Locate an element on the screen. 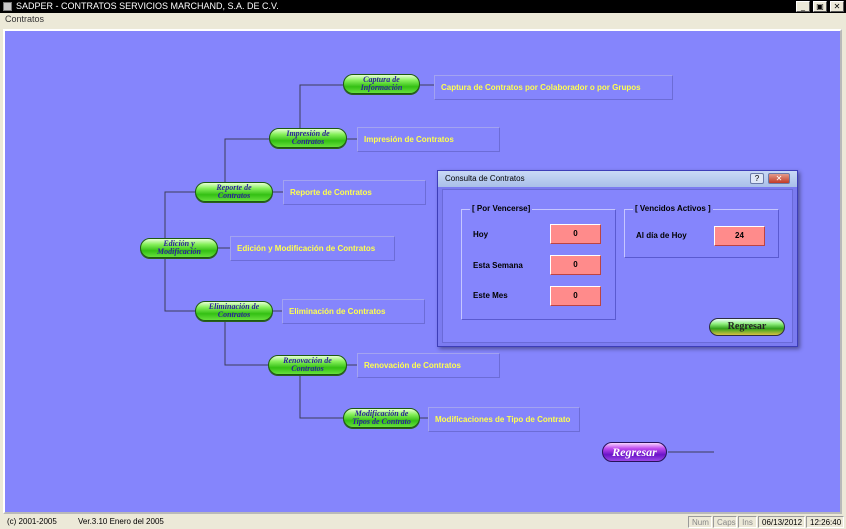 This screenshot has width=846, height=529. dialog-close-button: ✕ is located at coordinates (779, 178).